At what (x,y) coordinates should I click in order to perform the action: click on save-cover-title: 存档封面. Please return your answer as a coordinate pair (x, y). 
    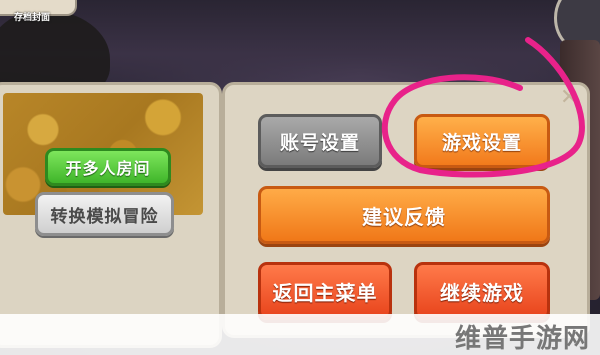
    Looking at the image, I should click on (32, 18).